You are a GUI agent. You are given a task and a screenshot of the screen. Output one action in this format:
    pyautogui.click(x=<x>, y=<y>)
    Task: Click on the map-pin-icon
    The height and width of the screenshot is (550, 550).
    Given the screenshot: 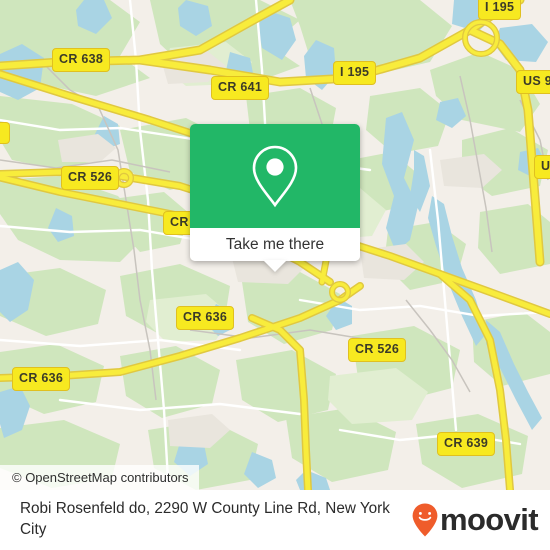 What is the action you would take?
    pyautogui.click(x=275, y=176)
    